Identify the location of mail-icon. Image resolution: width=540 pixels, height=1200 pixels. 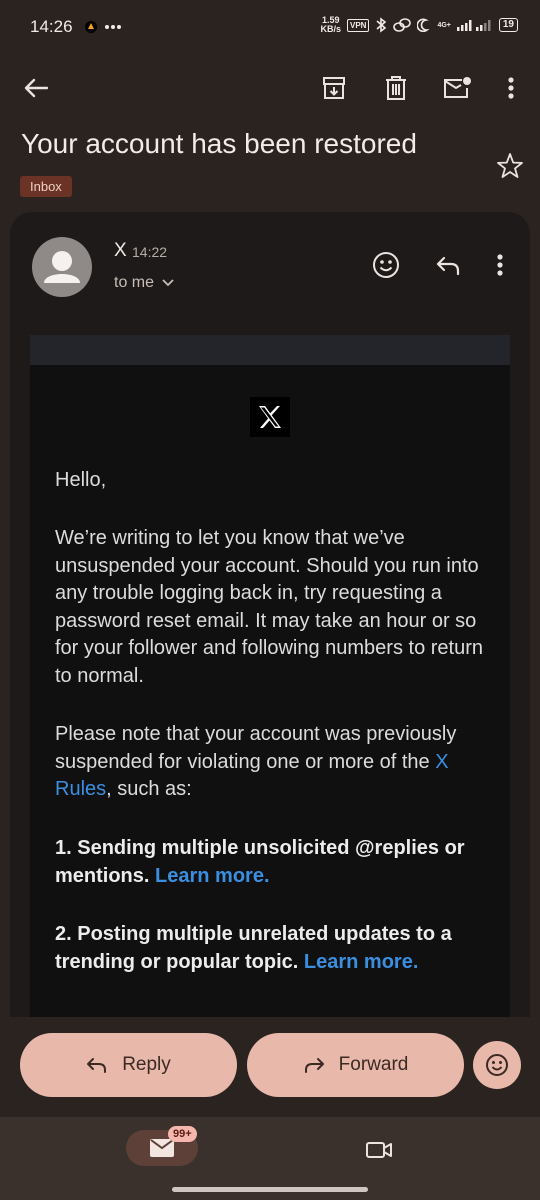
(162, 1148).